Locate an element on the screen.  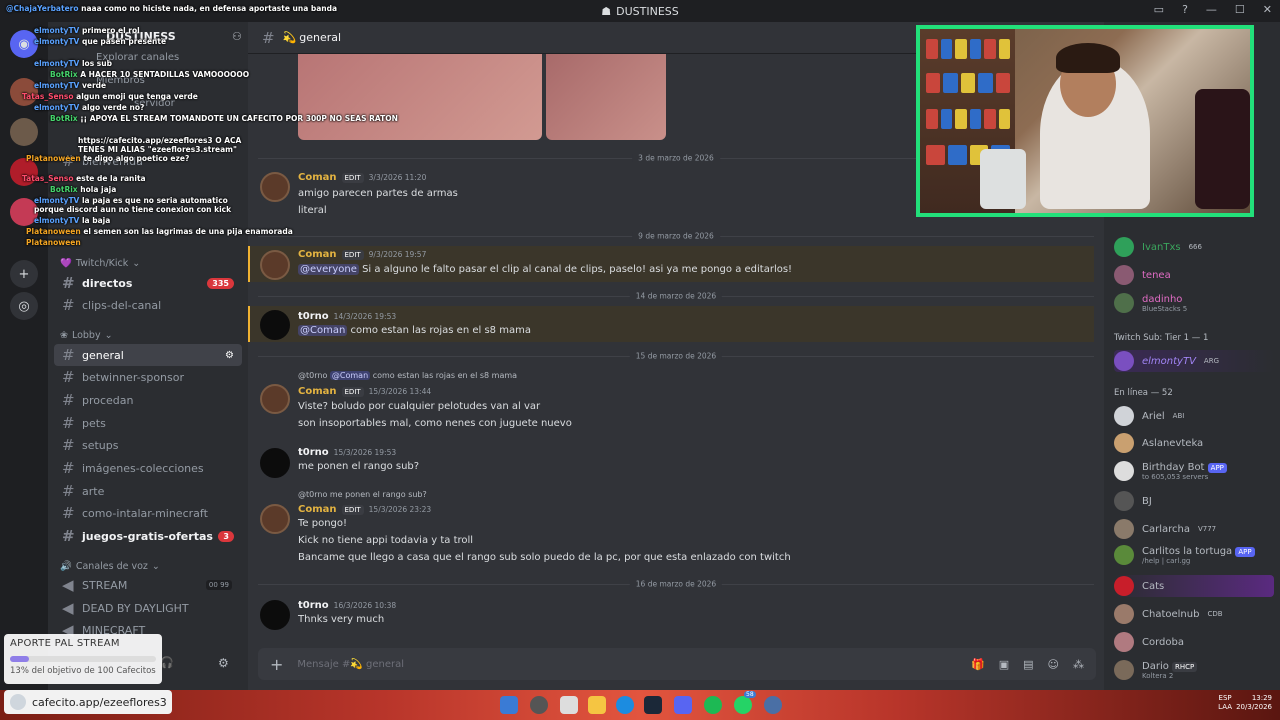
help-icon: ? is located at coordinates (1185, 9).